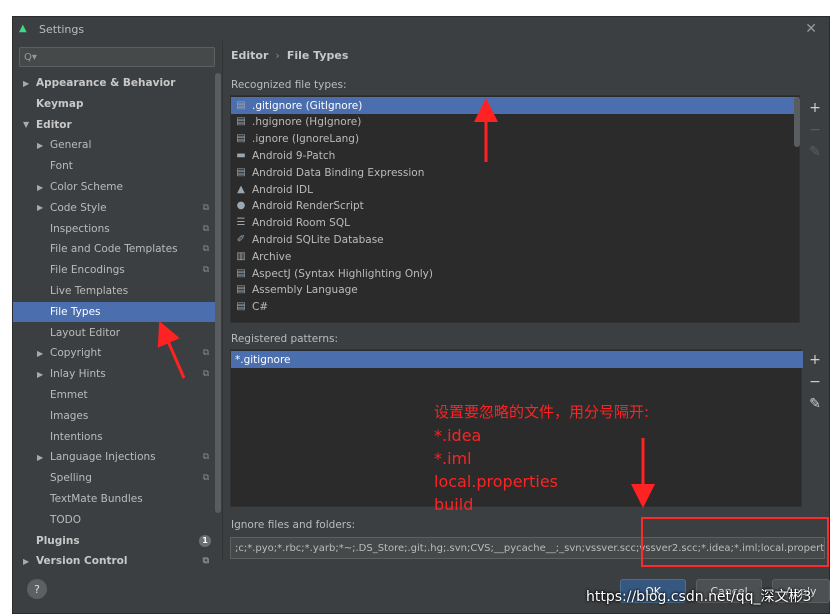 This screenshot has width=840, height=614. What do you see at coordinates (103, 457) in the screenshot?
I see `sidebar-item-label: Language Injections` at bounding box center [103, 457].